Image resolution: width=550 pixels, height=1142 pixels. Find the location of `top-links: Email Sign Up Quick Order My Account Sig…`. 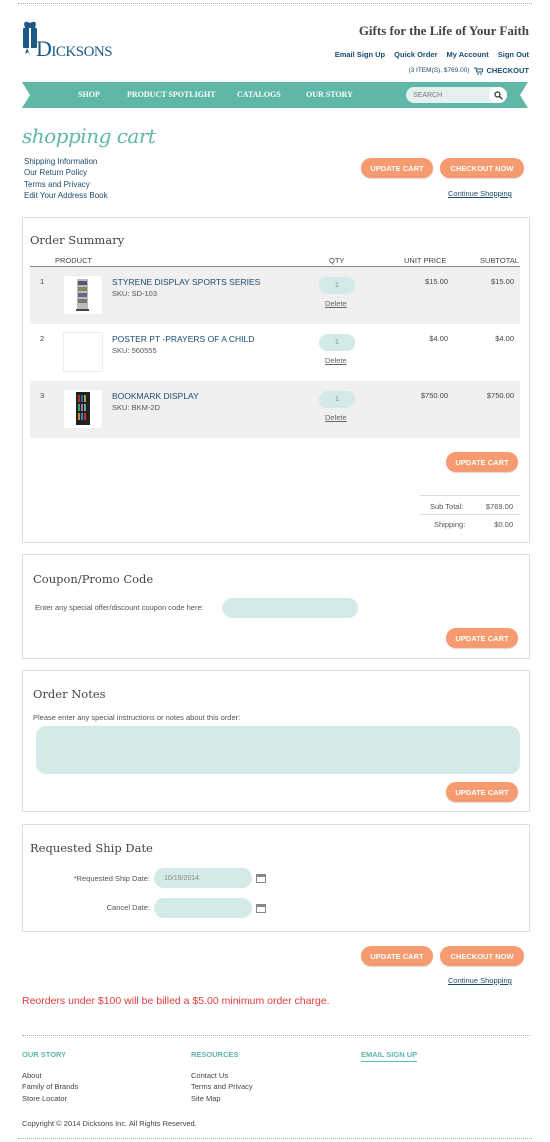

top-links: Email Sign Up Quick Order My Account Sig… is located at coordinates (432, 54).